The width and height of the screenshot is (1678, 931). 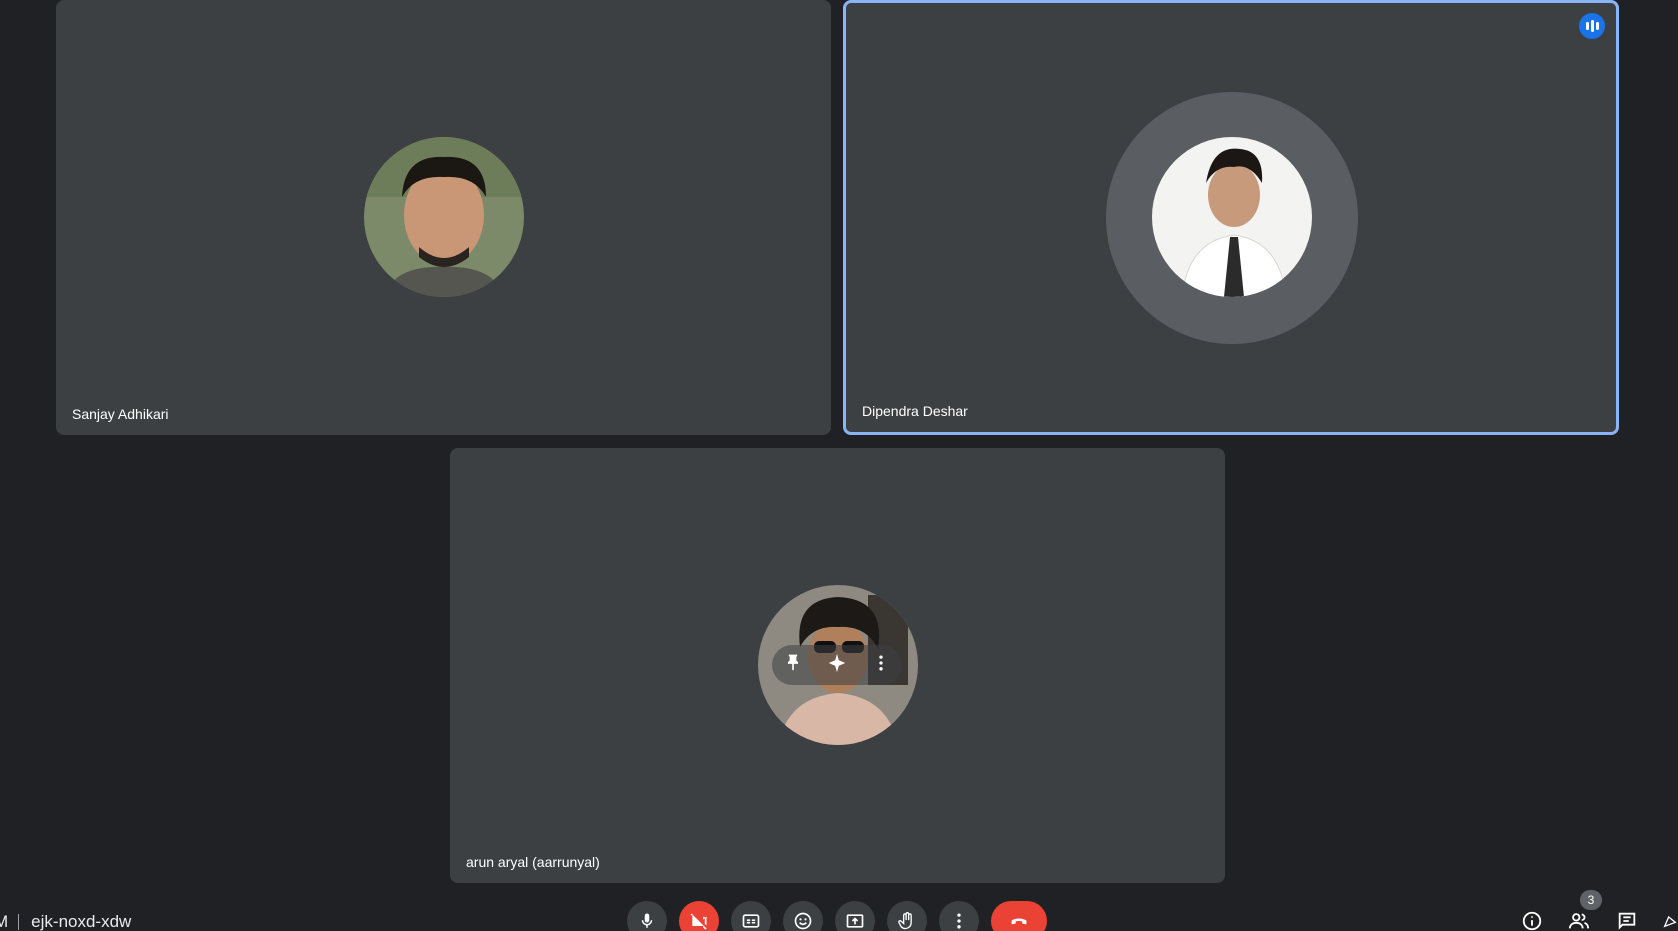 What do you see at coordinates (1019, 916) in the screenshot?
I see `leave-call-button` at bounding box center [1019, 916].